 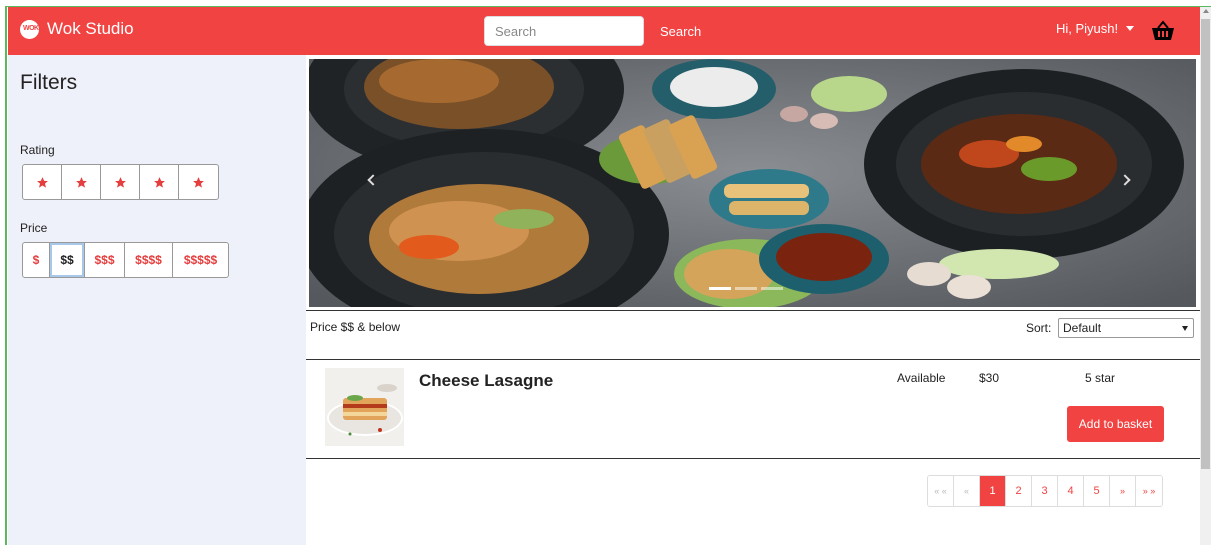 I want to click on add-to-basket-button: Add to basket, so click(x=1115, y=424).